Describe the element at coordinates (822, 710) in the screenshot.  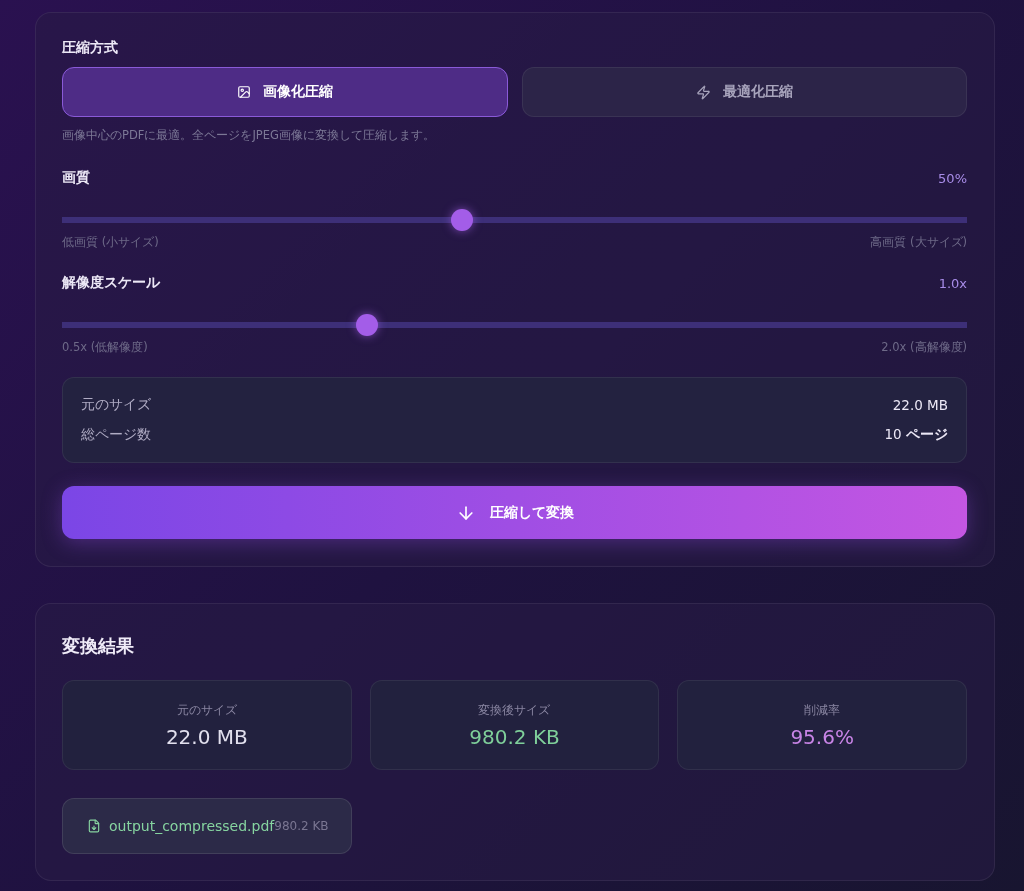
I see `stat-label: 削減率` at that location.